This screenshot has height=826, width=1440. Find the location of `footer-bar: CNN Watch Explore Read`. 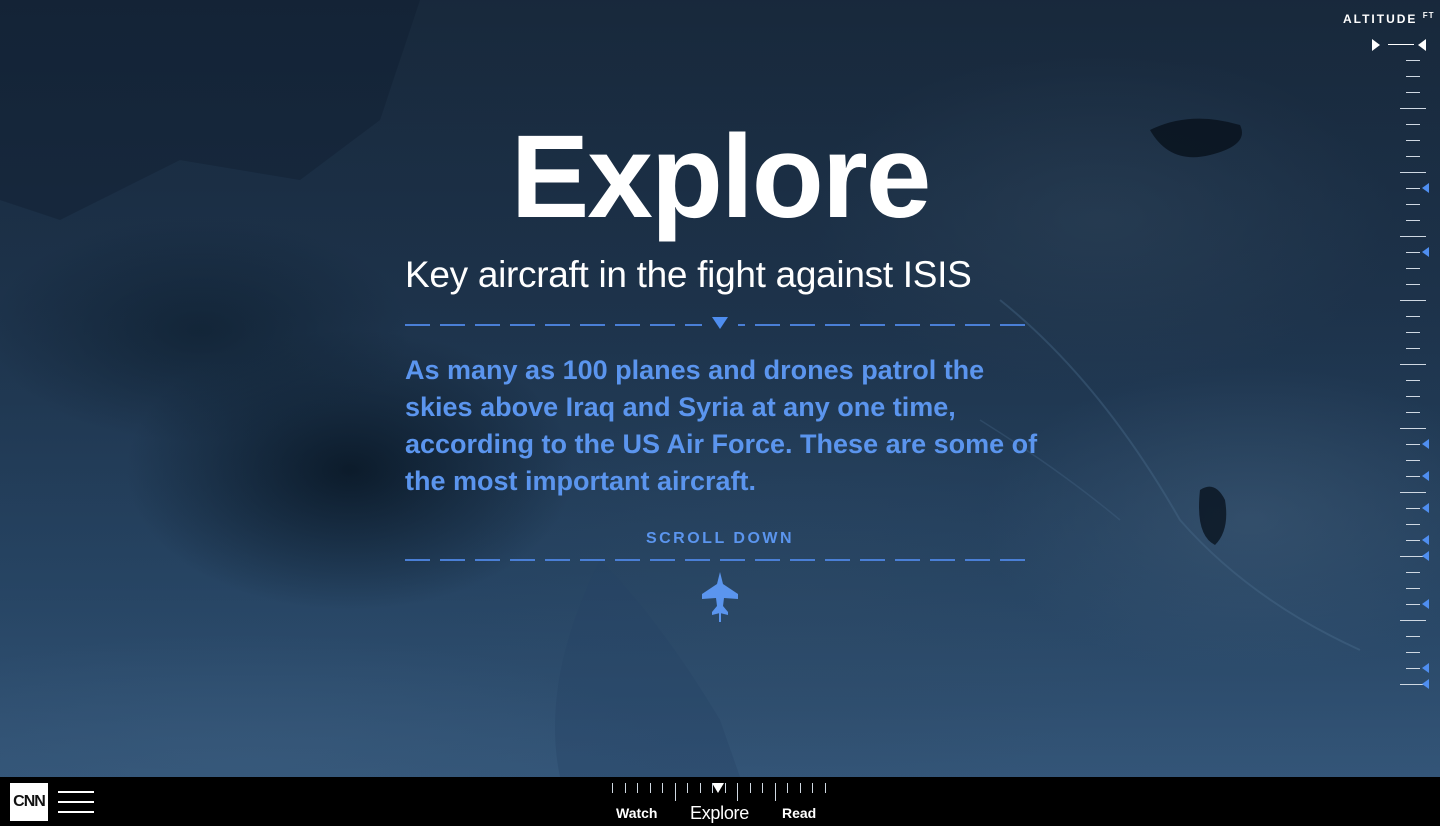

footer-bar: CNN Watch Explore Read is located at coordinates (720, 801).